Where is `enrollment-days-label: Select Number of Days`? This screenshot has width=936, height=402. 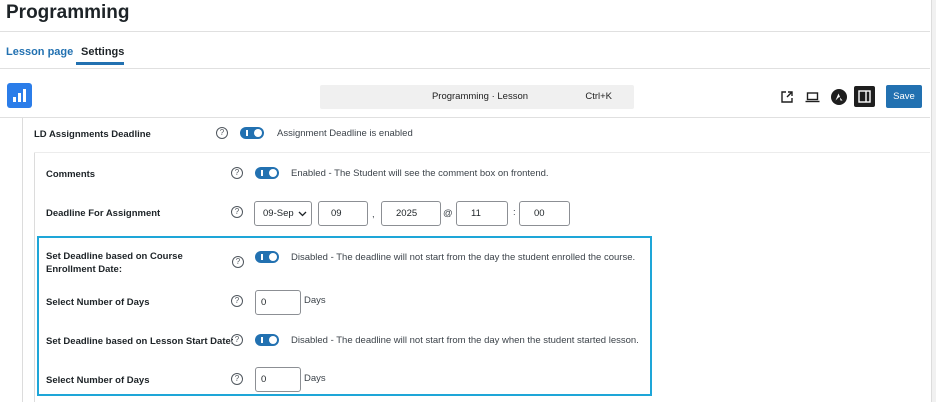
enrollment-days-label: Select Number of Days is located at coordinates (98, 302).